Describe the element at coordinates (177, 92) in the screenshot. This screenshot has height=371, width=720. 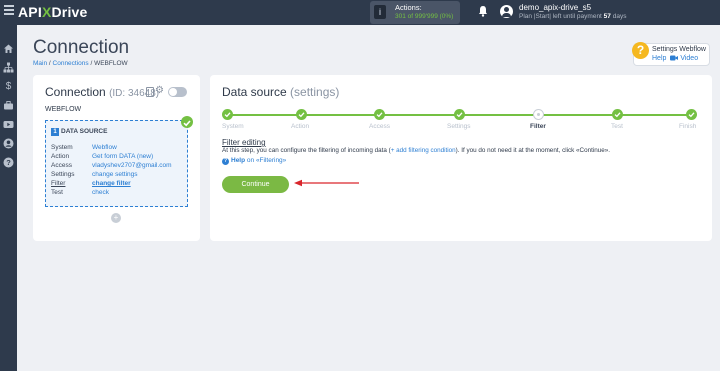
I see `connection-toggle` at that location.